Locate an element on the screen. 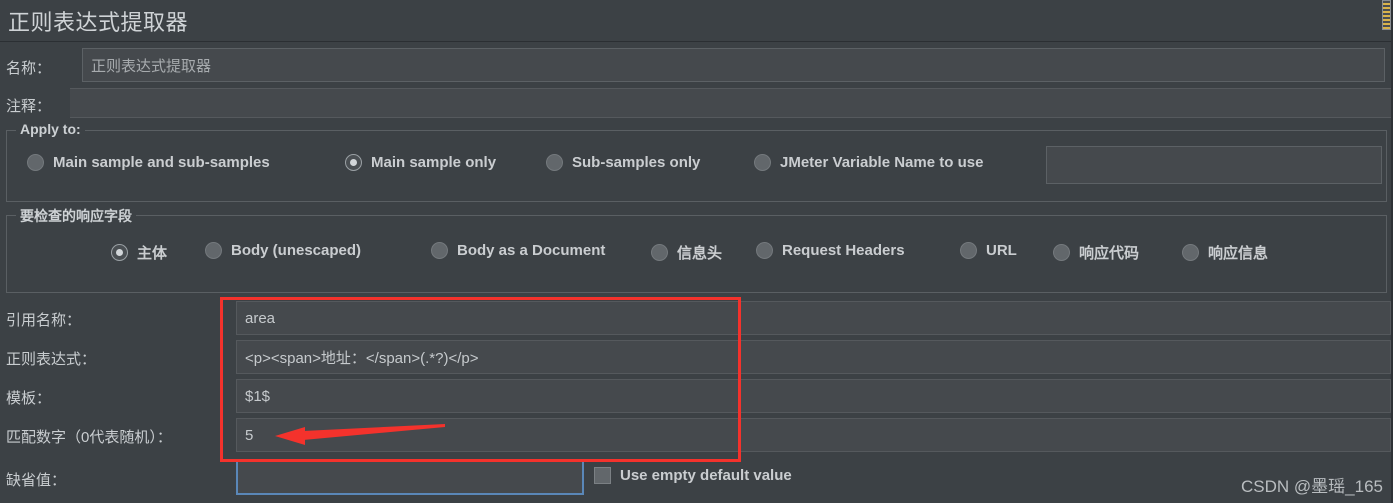  radio-body-as-document: Body as a Document is located at coordinates (518, 250).